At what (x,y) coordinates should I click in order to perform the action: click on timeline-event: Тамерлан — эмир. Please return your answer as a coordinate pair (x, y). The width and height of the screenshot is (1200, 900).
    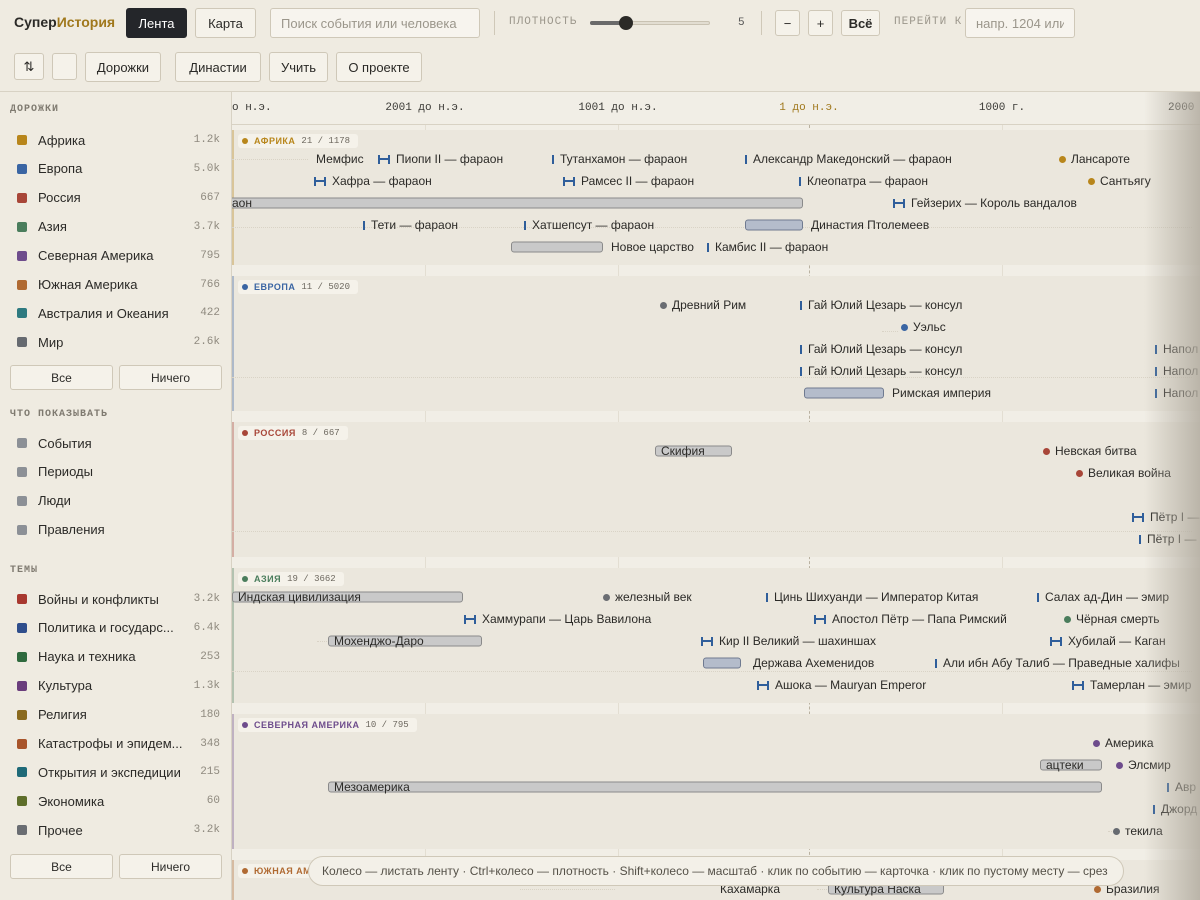
    Looking at the image, I should click on (1131, 685).